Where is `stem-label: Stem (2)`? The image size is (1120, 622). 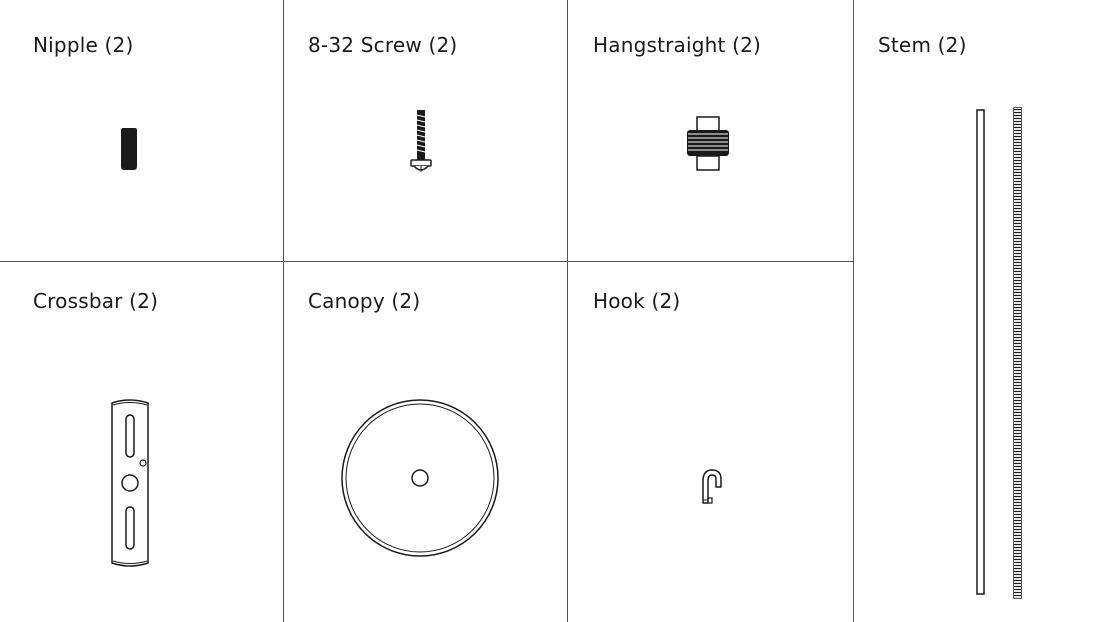 stem-label: Stem (2) is located at coordinates (922, 45).